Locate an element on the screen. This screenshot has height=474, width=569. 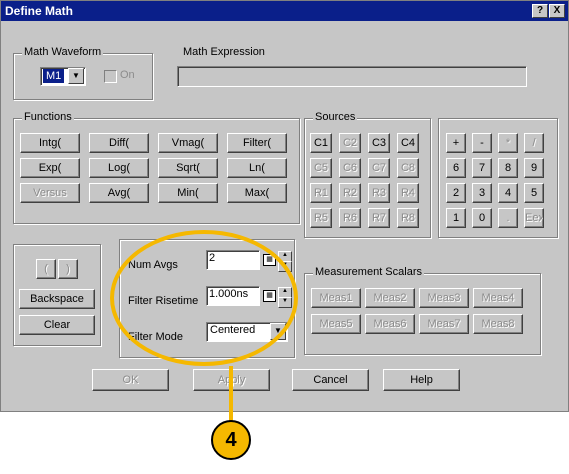
source-button-r4: R4 is located at coordinates (408, 193).